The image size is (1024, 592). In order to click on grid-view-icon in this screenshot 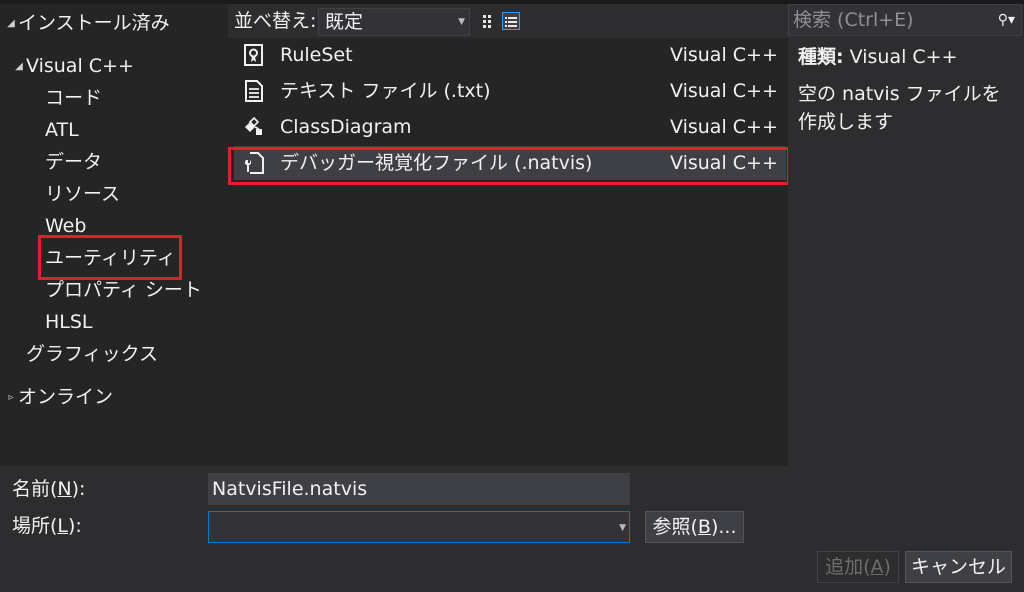, I will do `click(489, 21)`.